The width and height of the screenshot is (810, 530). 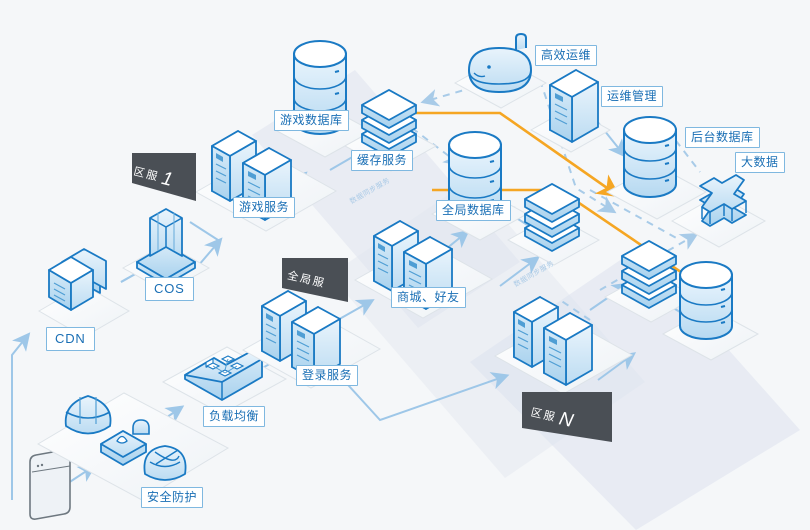 I want to click on label-cache: 缓存服务, so click(x=382, y=160).